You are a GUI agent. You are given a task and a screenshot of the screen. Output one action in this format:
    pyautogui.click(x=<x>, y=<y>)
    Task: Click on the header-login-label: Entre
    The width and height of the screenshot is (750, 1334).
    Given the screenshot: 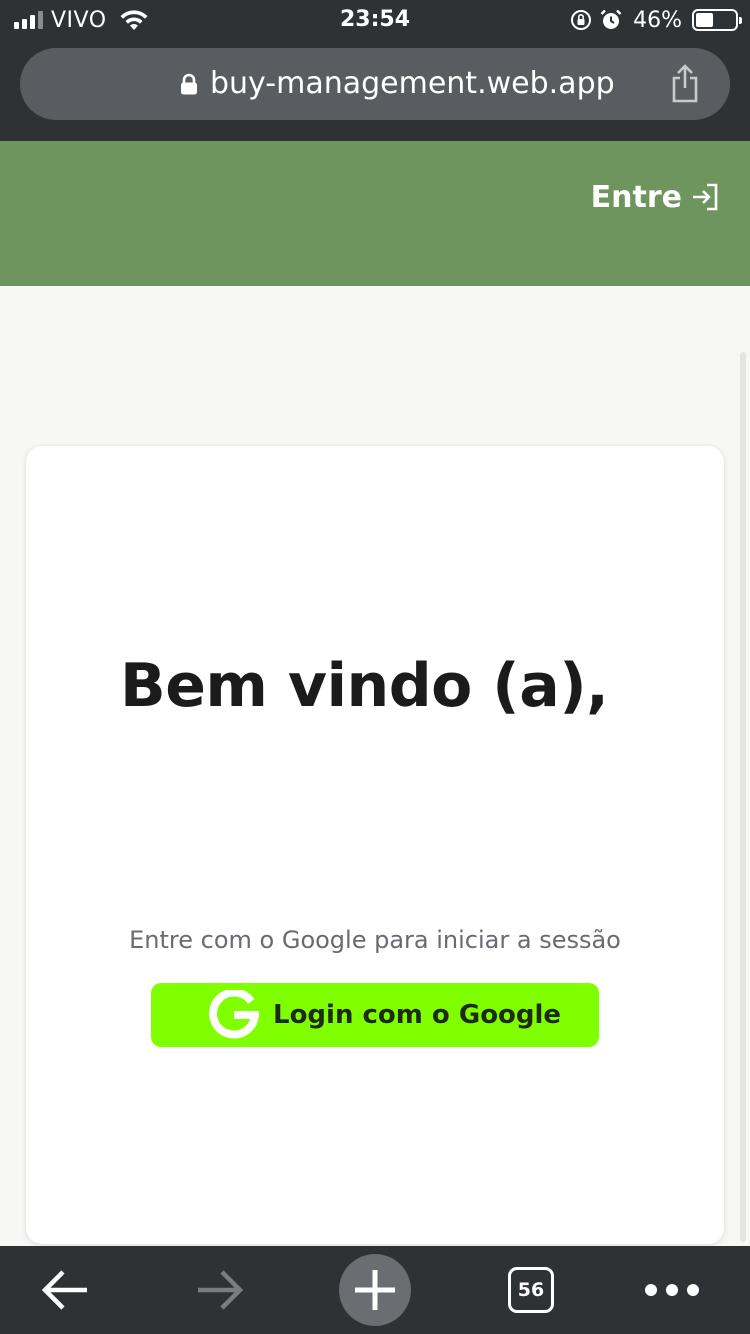 What is the action you would take?
    pyautogui.click(x=636, y=197)
    